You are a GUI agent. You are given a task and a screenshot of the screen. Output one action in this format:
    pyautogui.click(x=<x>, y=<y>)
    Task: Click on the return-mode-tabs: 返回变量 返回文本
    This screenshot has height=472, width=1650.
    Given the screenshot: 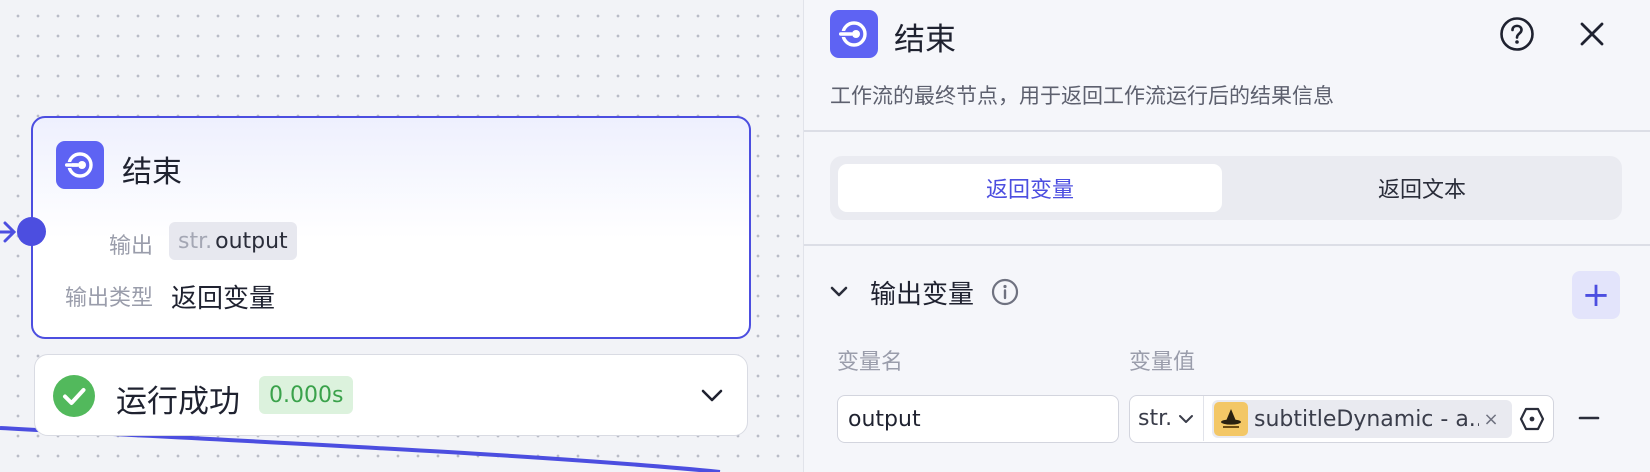 What is the action you would take?
    pyautogui.click(x=1226, y=188)
    